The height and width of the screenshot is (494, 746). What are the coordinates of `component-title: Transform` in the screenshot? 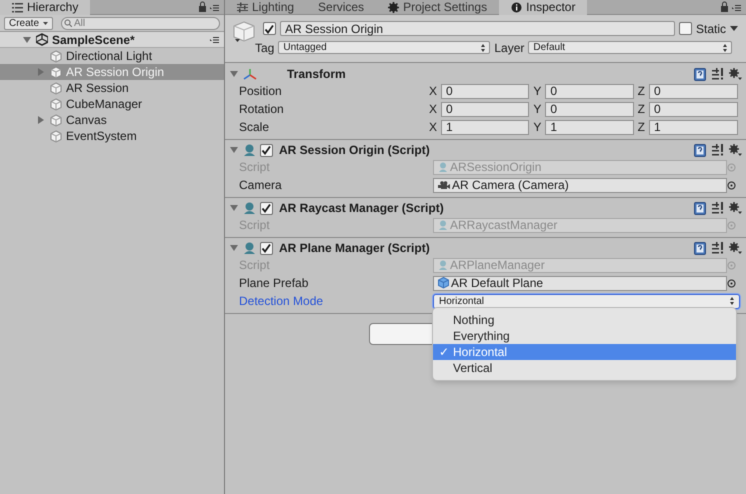 It's located at (317, 74).